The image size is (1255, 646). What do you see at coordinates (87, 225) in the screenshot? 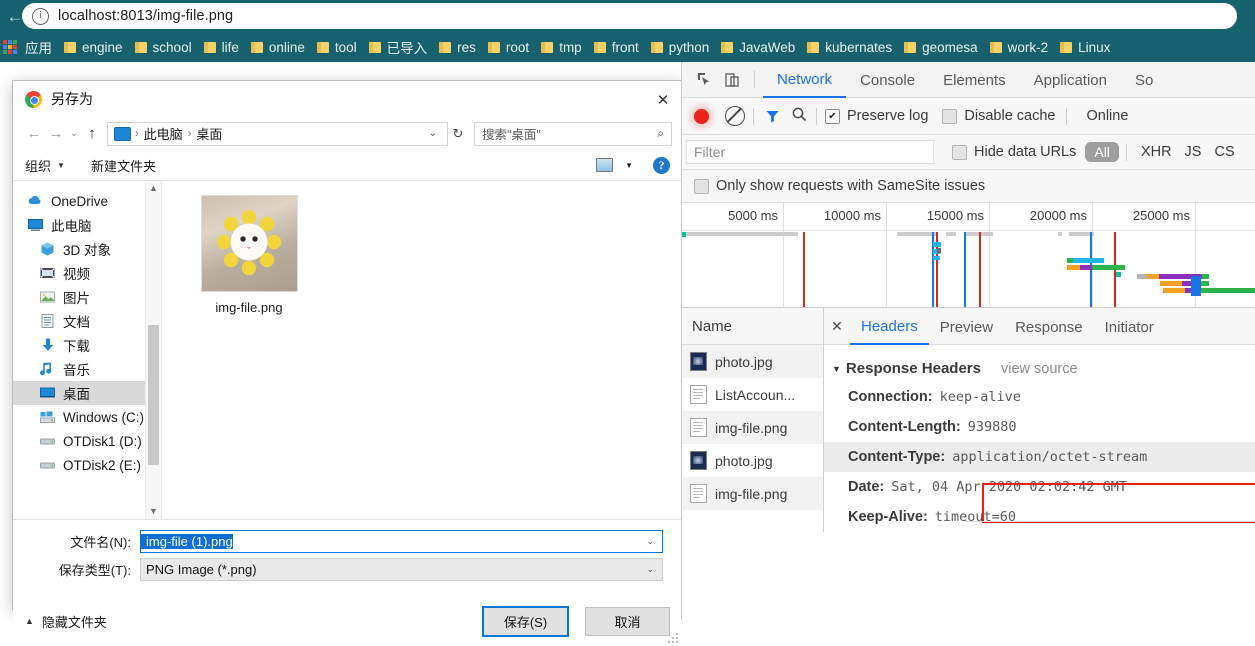
I see `tree-item-1: 此电脑` at bounding box center [87, 225].